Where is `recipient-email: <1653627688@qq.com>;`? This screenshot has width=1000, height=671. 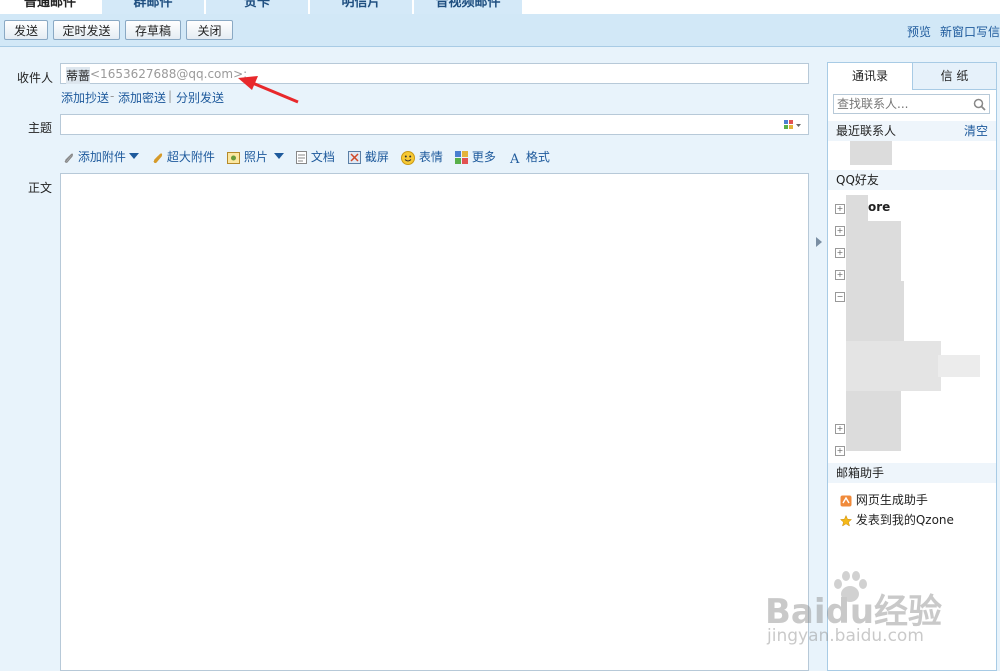 recipient-email: <1653627688@qq.com>; is located at coordinates (169, 74).